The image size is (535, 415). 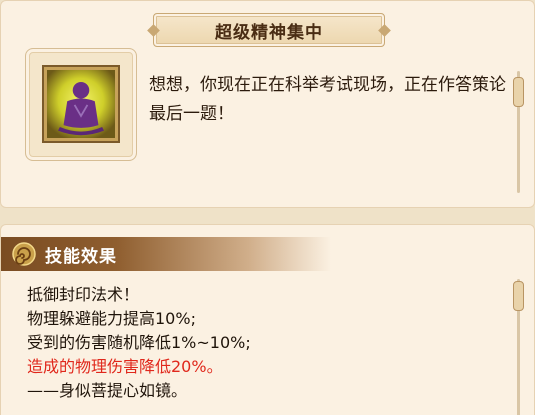 What do you see at coordinates (327, 99) in the screenshot?
I see `skill-description: 想想，你现在正在科举考试现场，正在作答策论最后一题！` at bounding box center [327, 99].